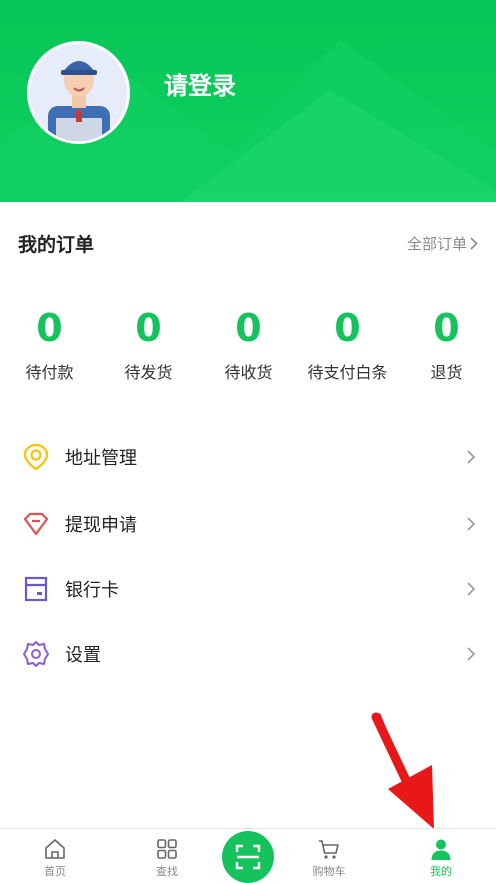  I want to click on tab-home: 首页, so click(55, 856).